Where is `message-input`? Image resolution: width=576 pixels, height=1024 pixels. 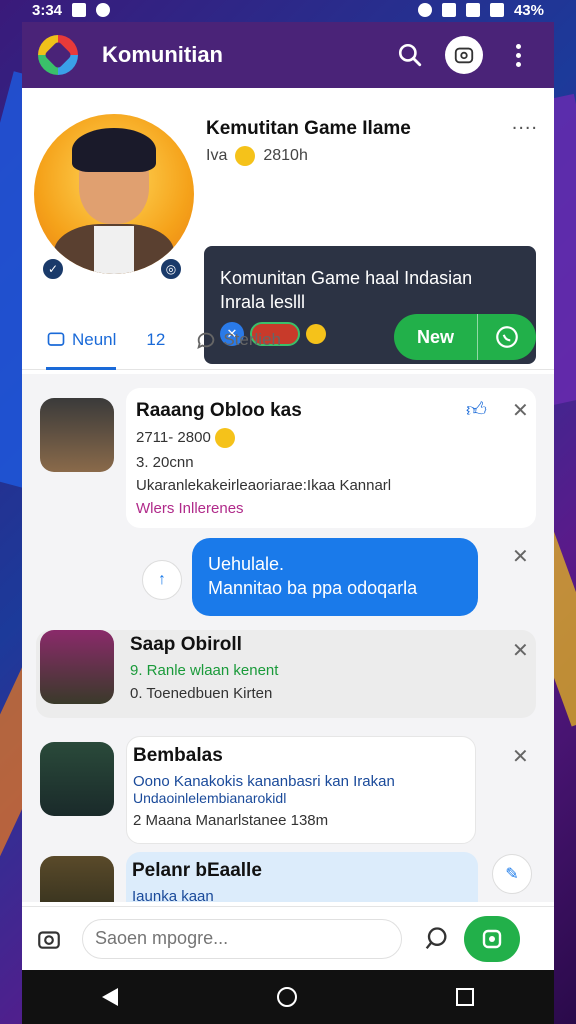 message-input is located at coordinates (242, 938).